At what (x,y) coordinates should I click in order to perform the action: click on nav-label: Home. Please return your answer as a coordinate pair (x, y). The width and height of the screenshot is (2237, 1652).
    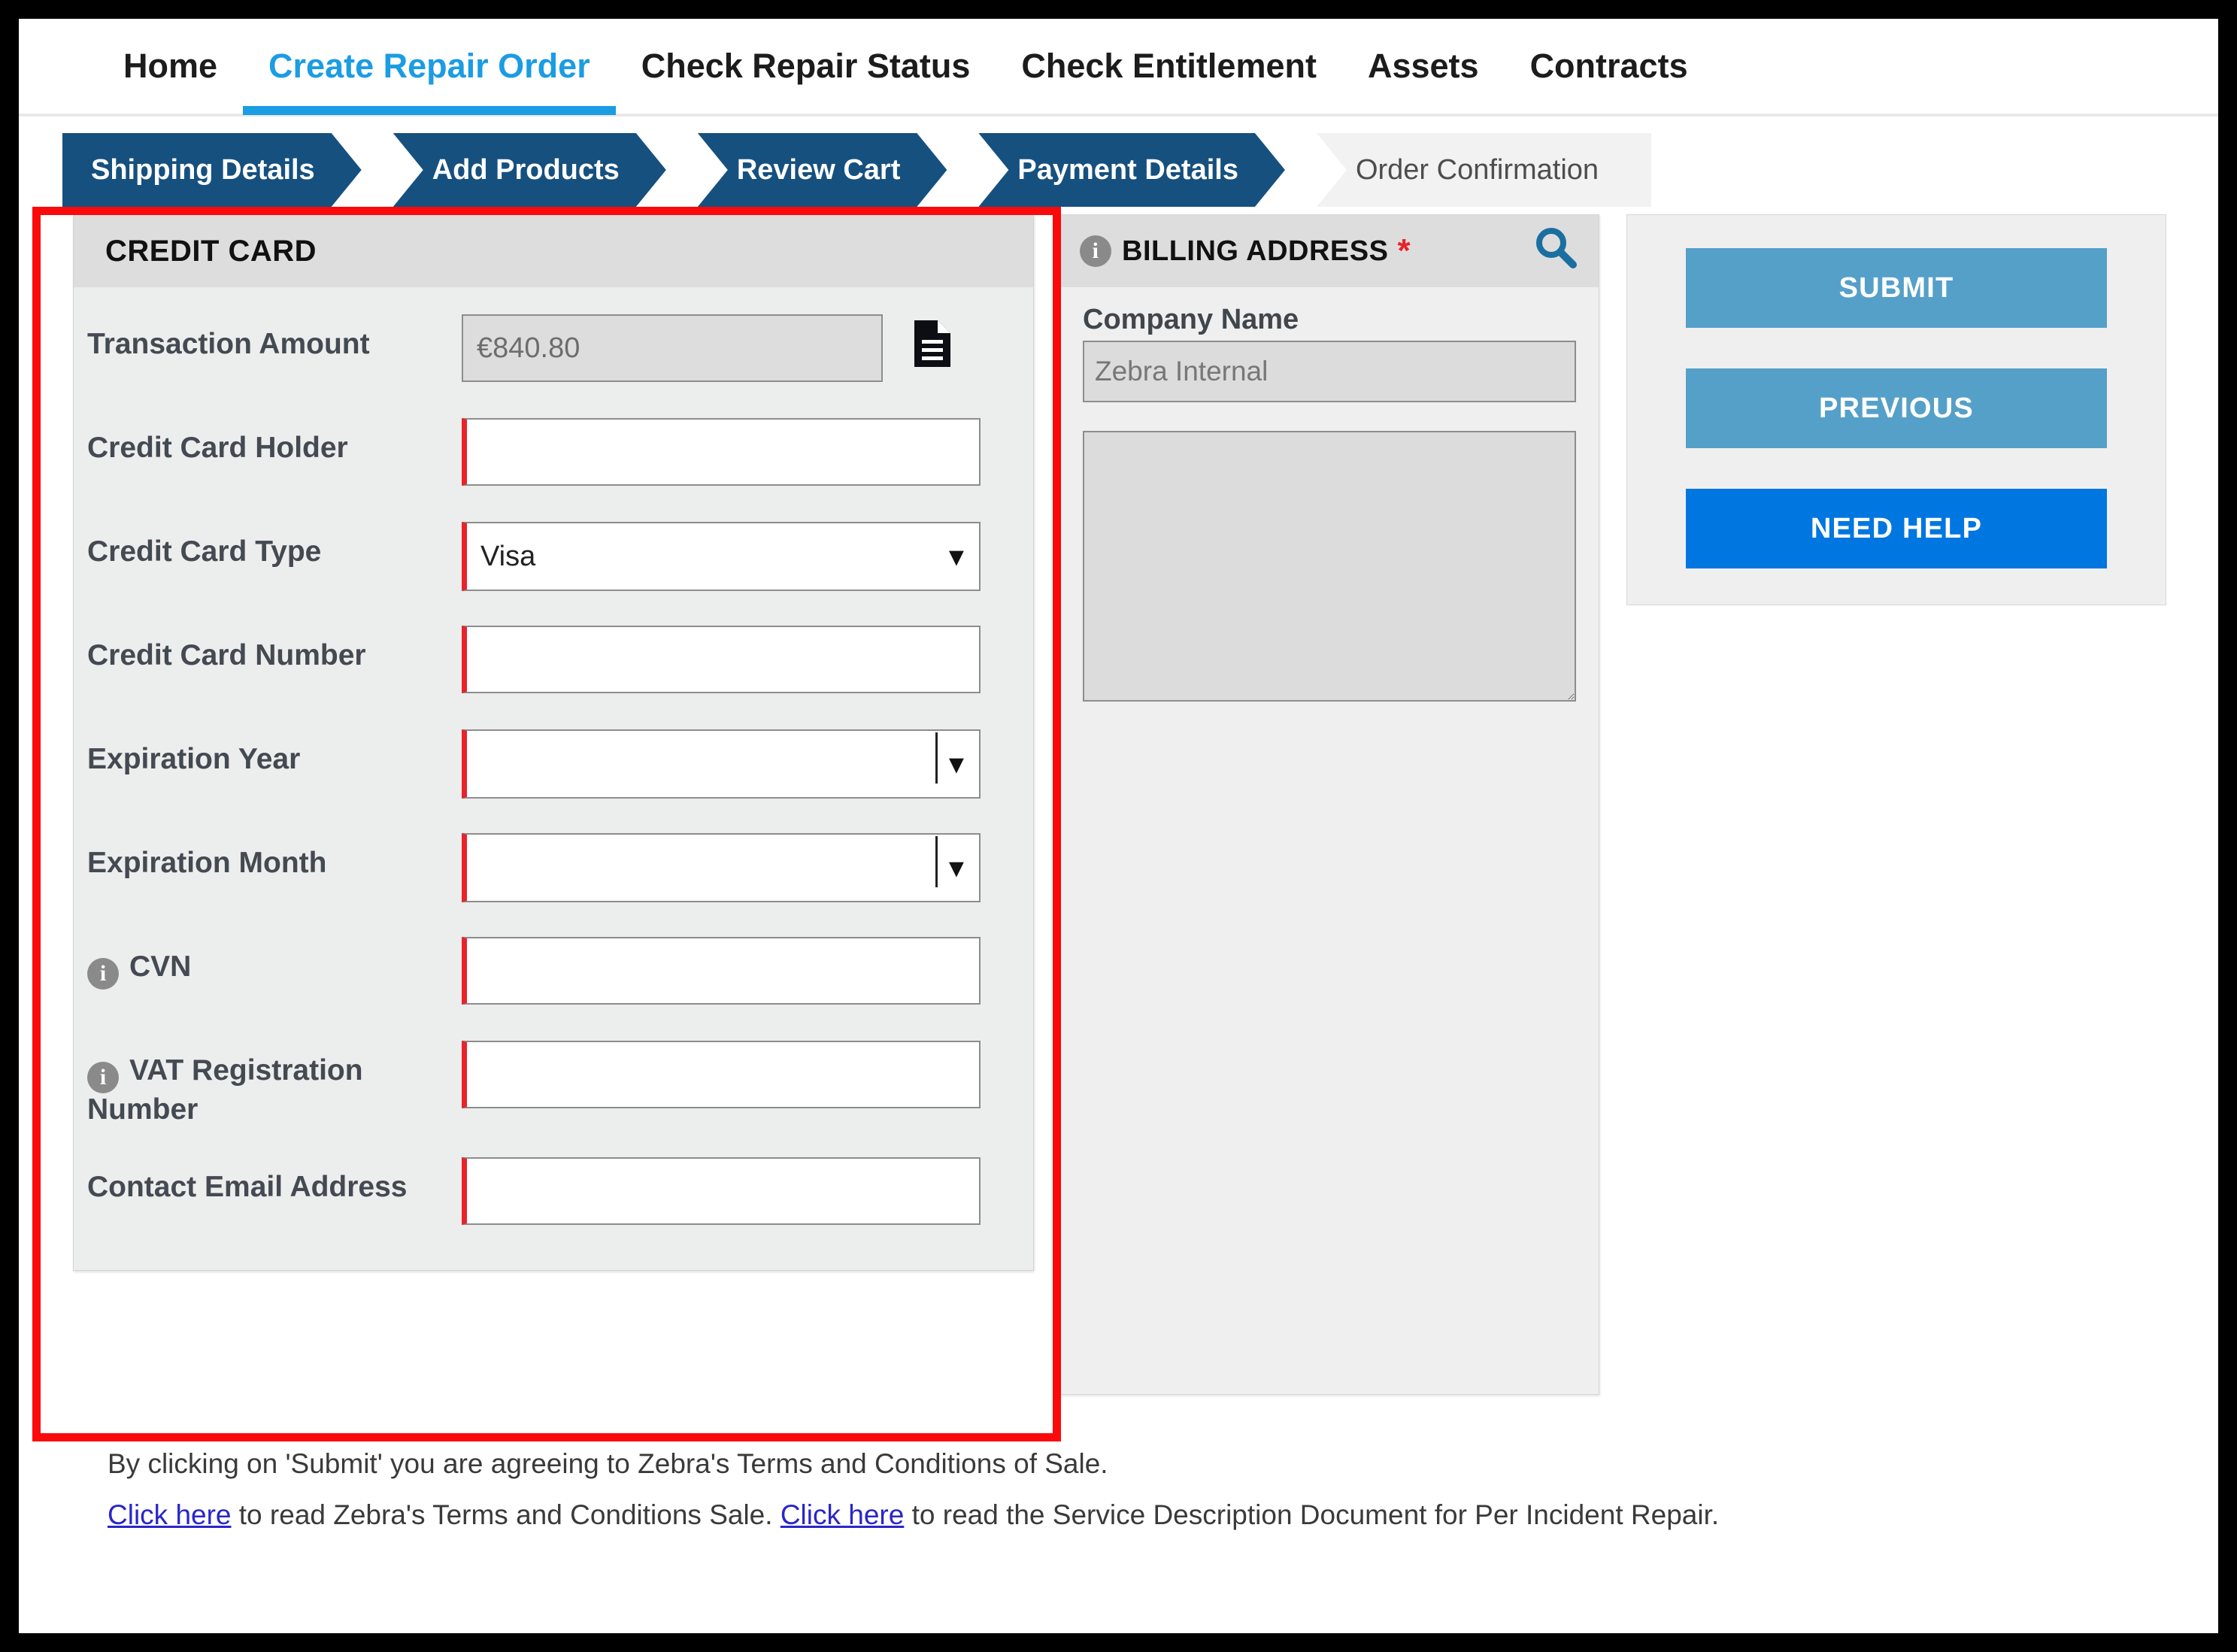
    Looking at the image, I should click on (170, 66).